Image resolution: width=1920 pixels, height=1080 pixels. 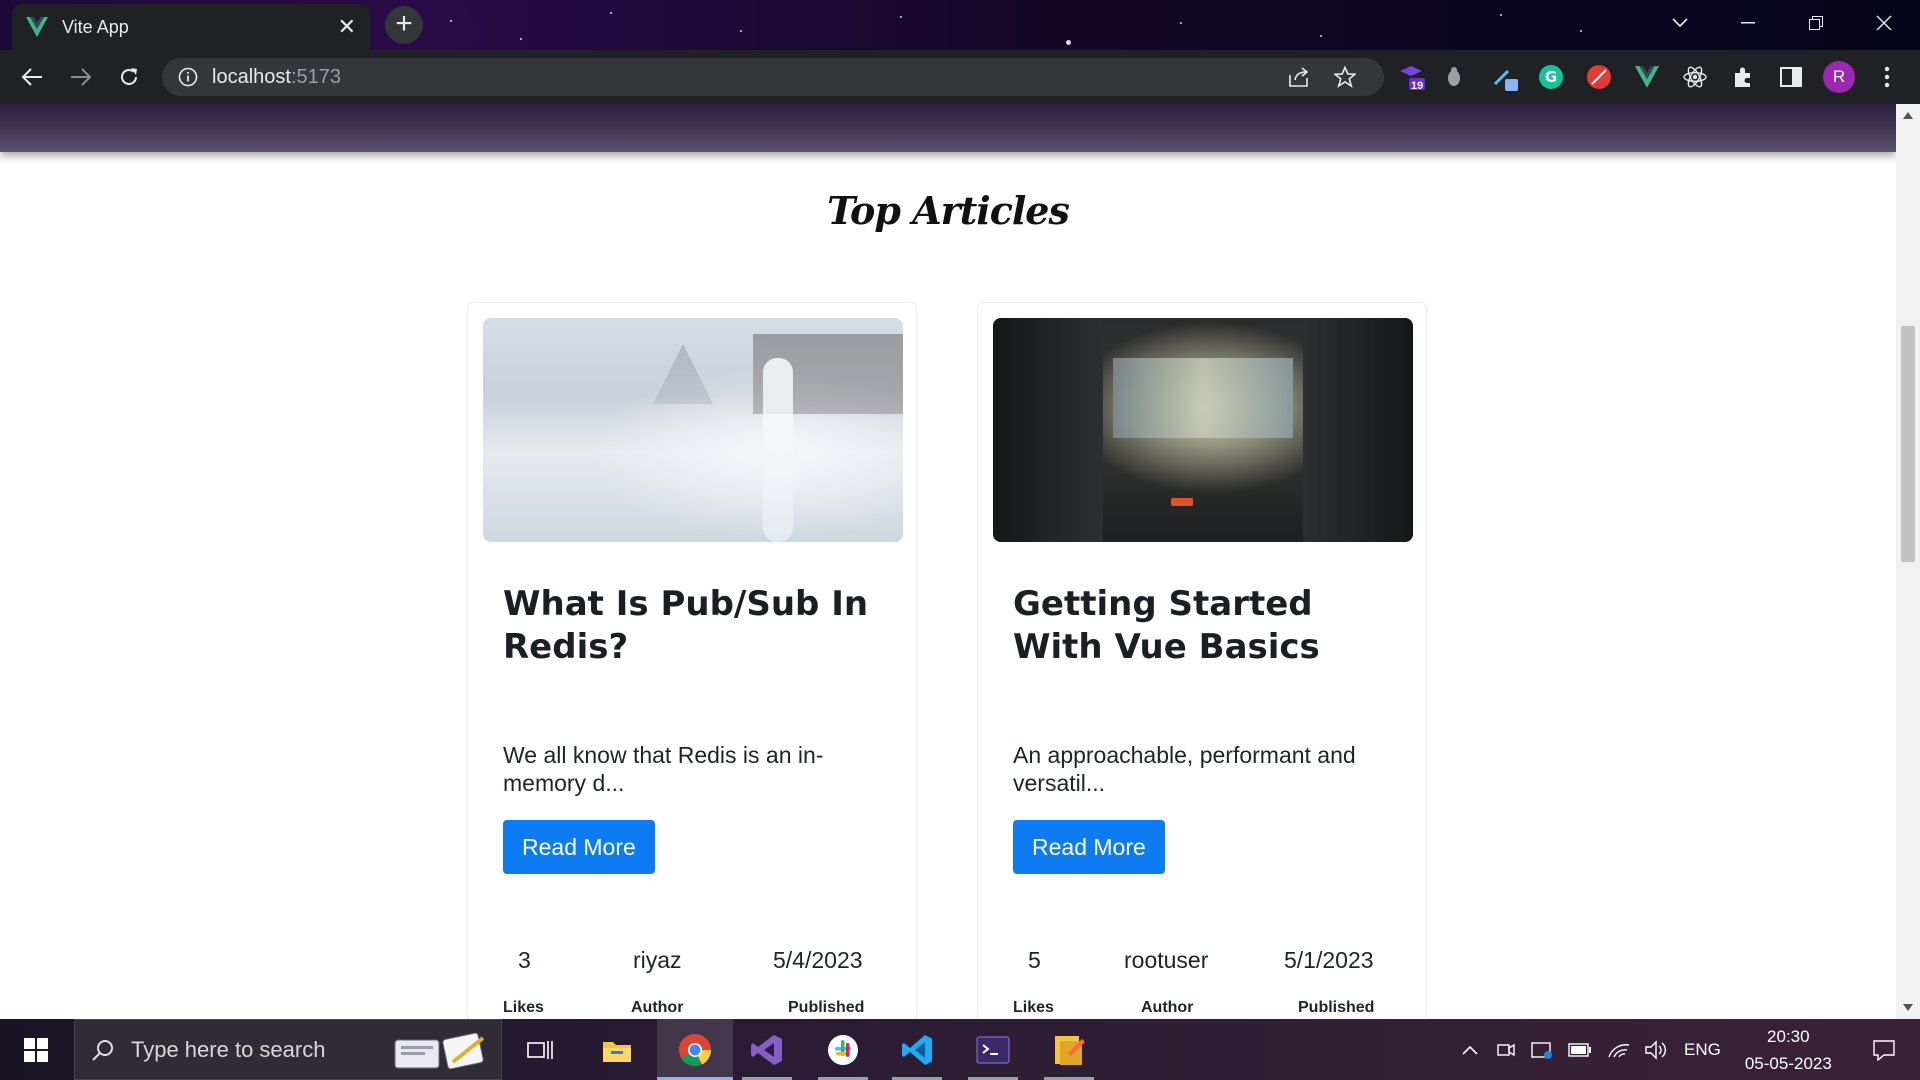 I want to click on tab-title: Vite App, so click(x=95, y=26).